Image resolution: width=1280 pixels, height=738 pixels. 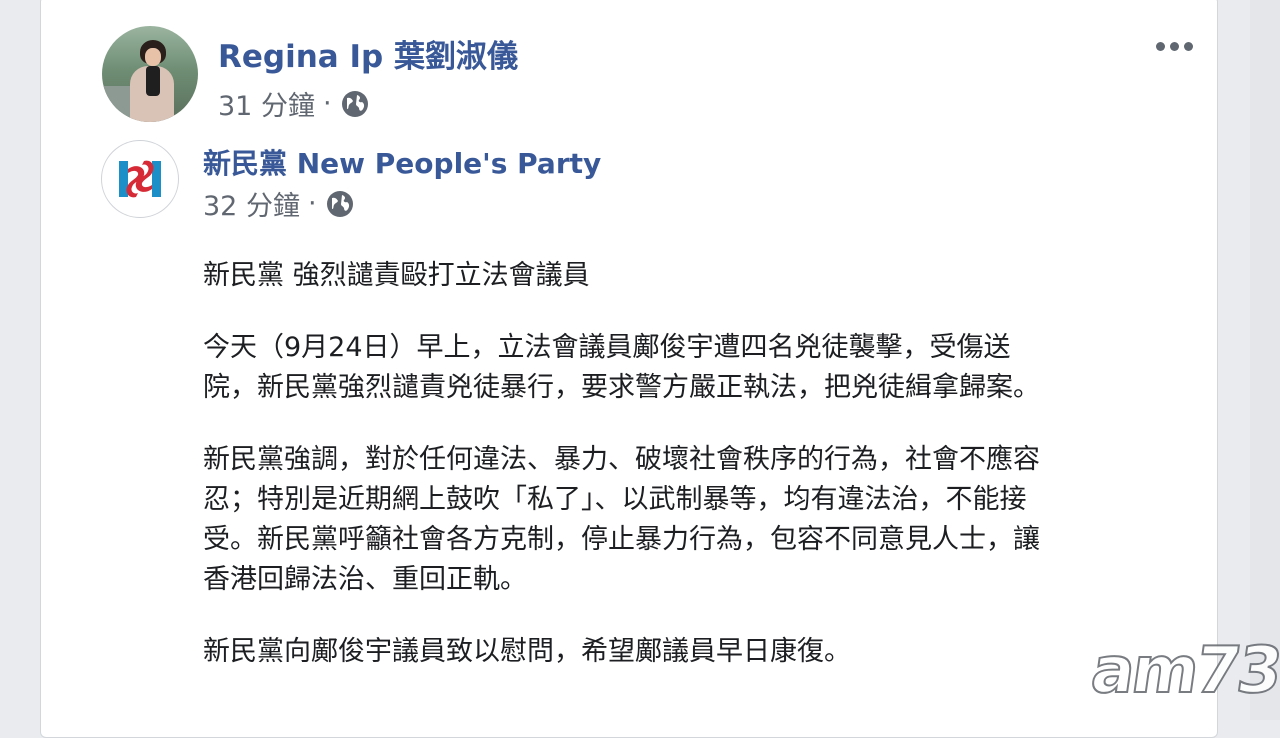 What do you see at coordinates (1183, 671) in the screenshot?
I see `am730-watermark-logo: am730` at bounding box center [1183, 671].